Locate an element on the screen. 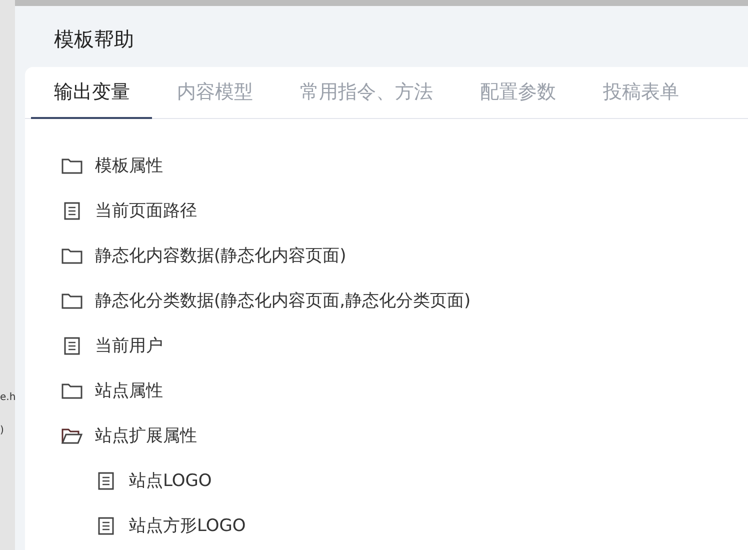  dialog-title: 模板帮助 is located at coordinates (94, 39).